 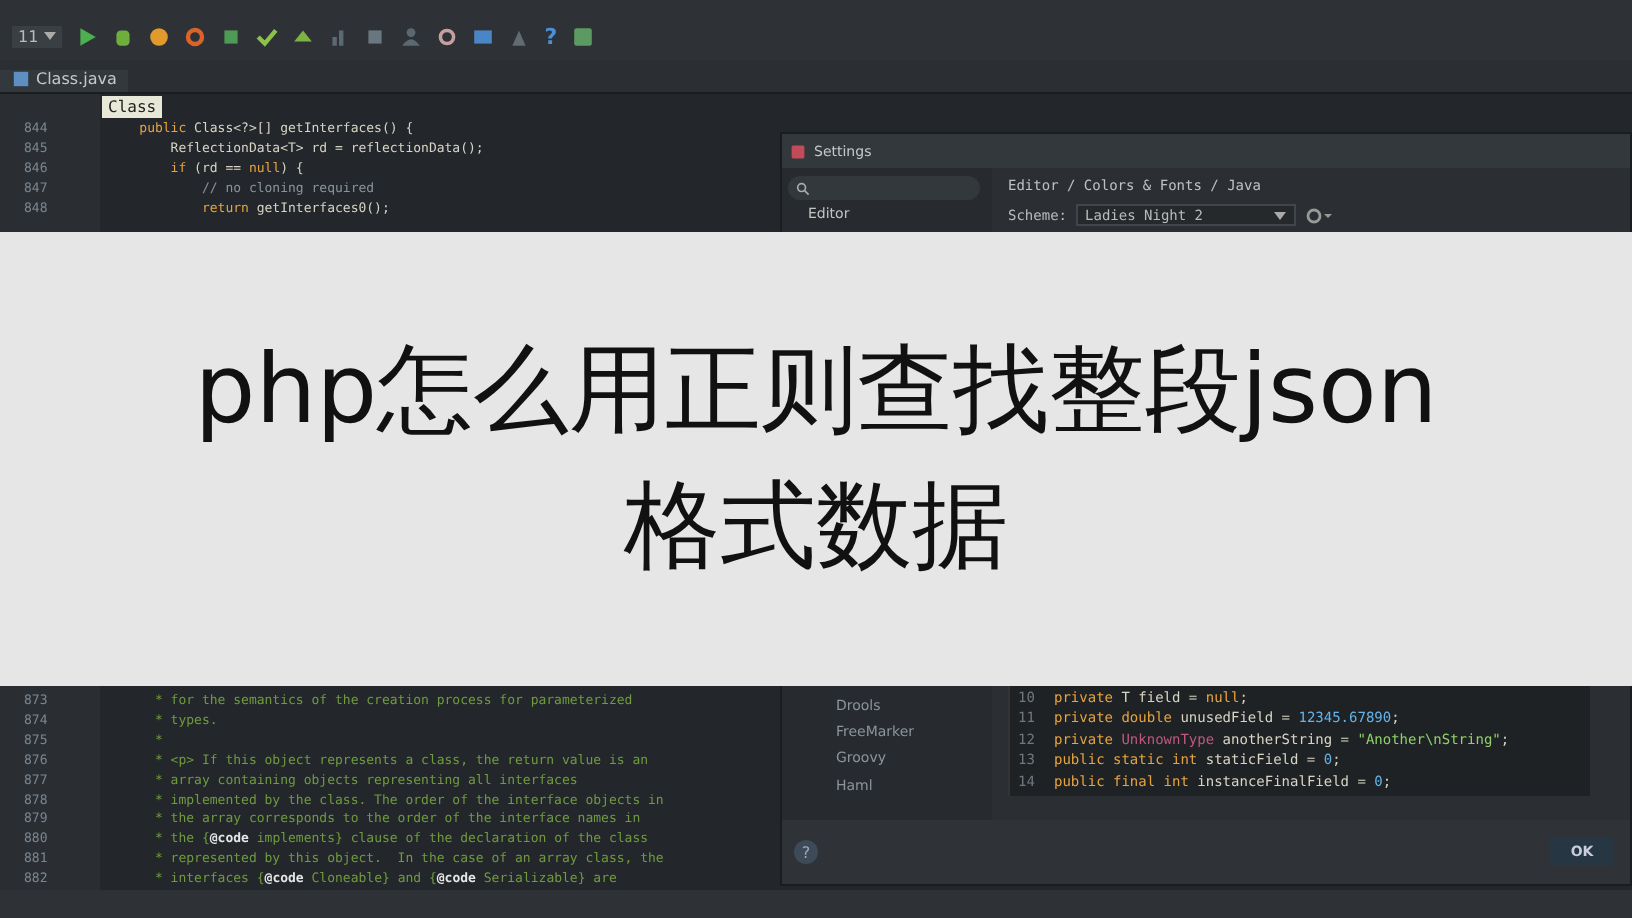 I want to click on square-icon, so click(x=231, y=36).